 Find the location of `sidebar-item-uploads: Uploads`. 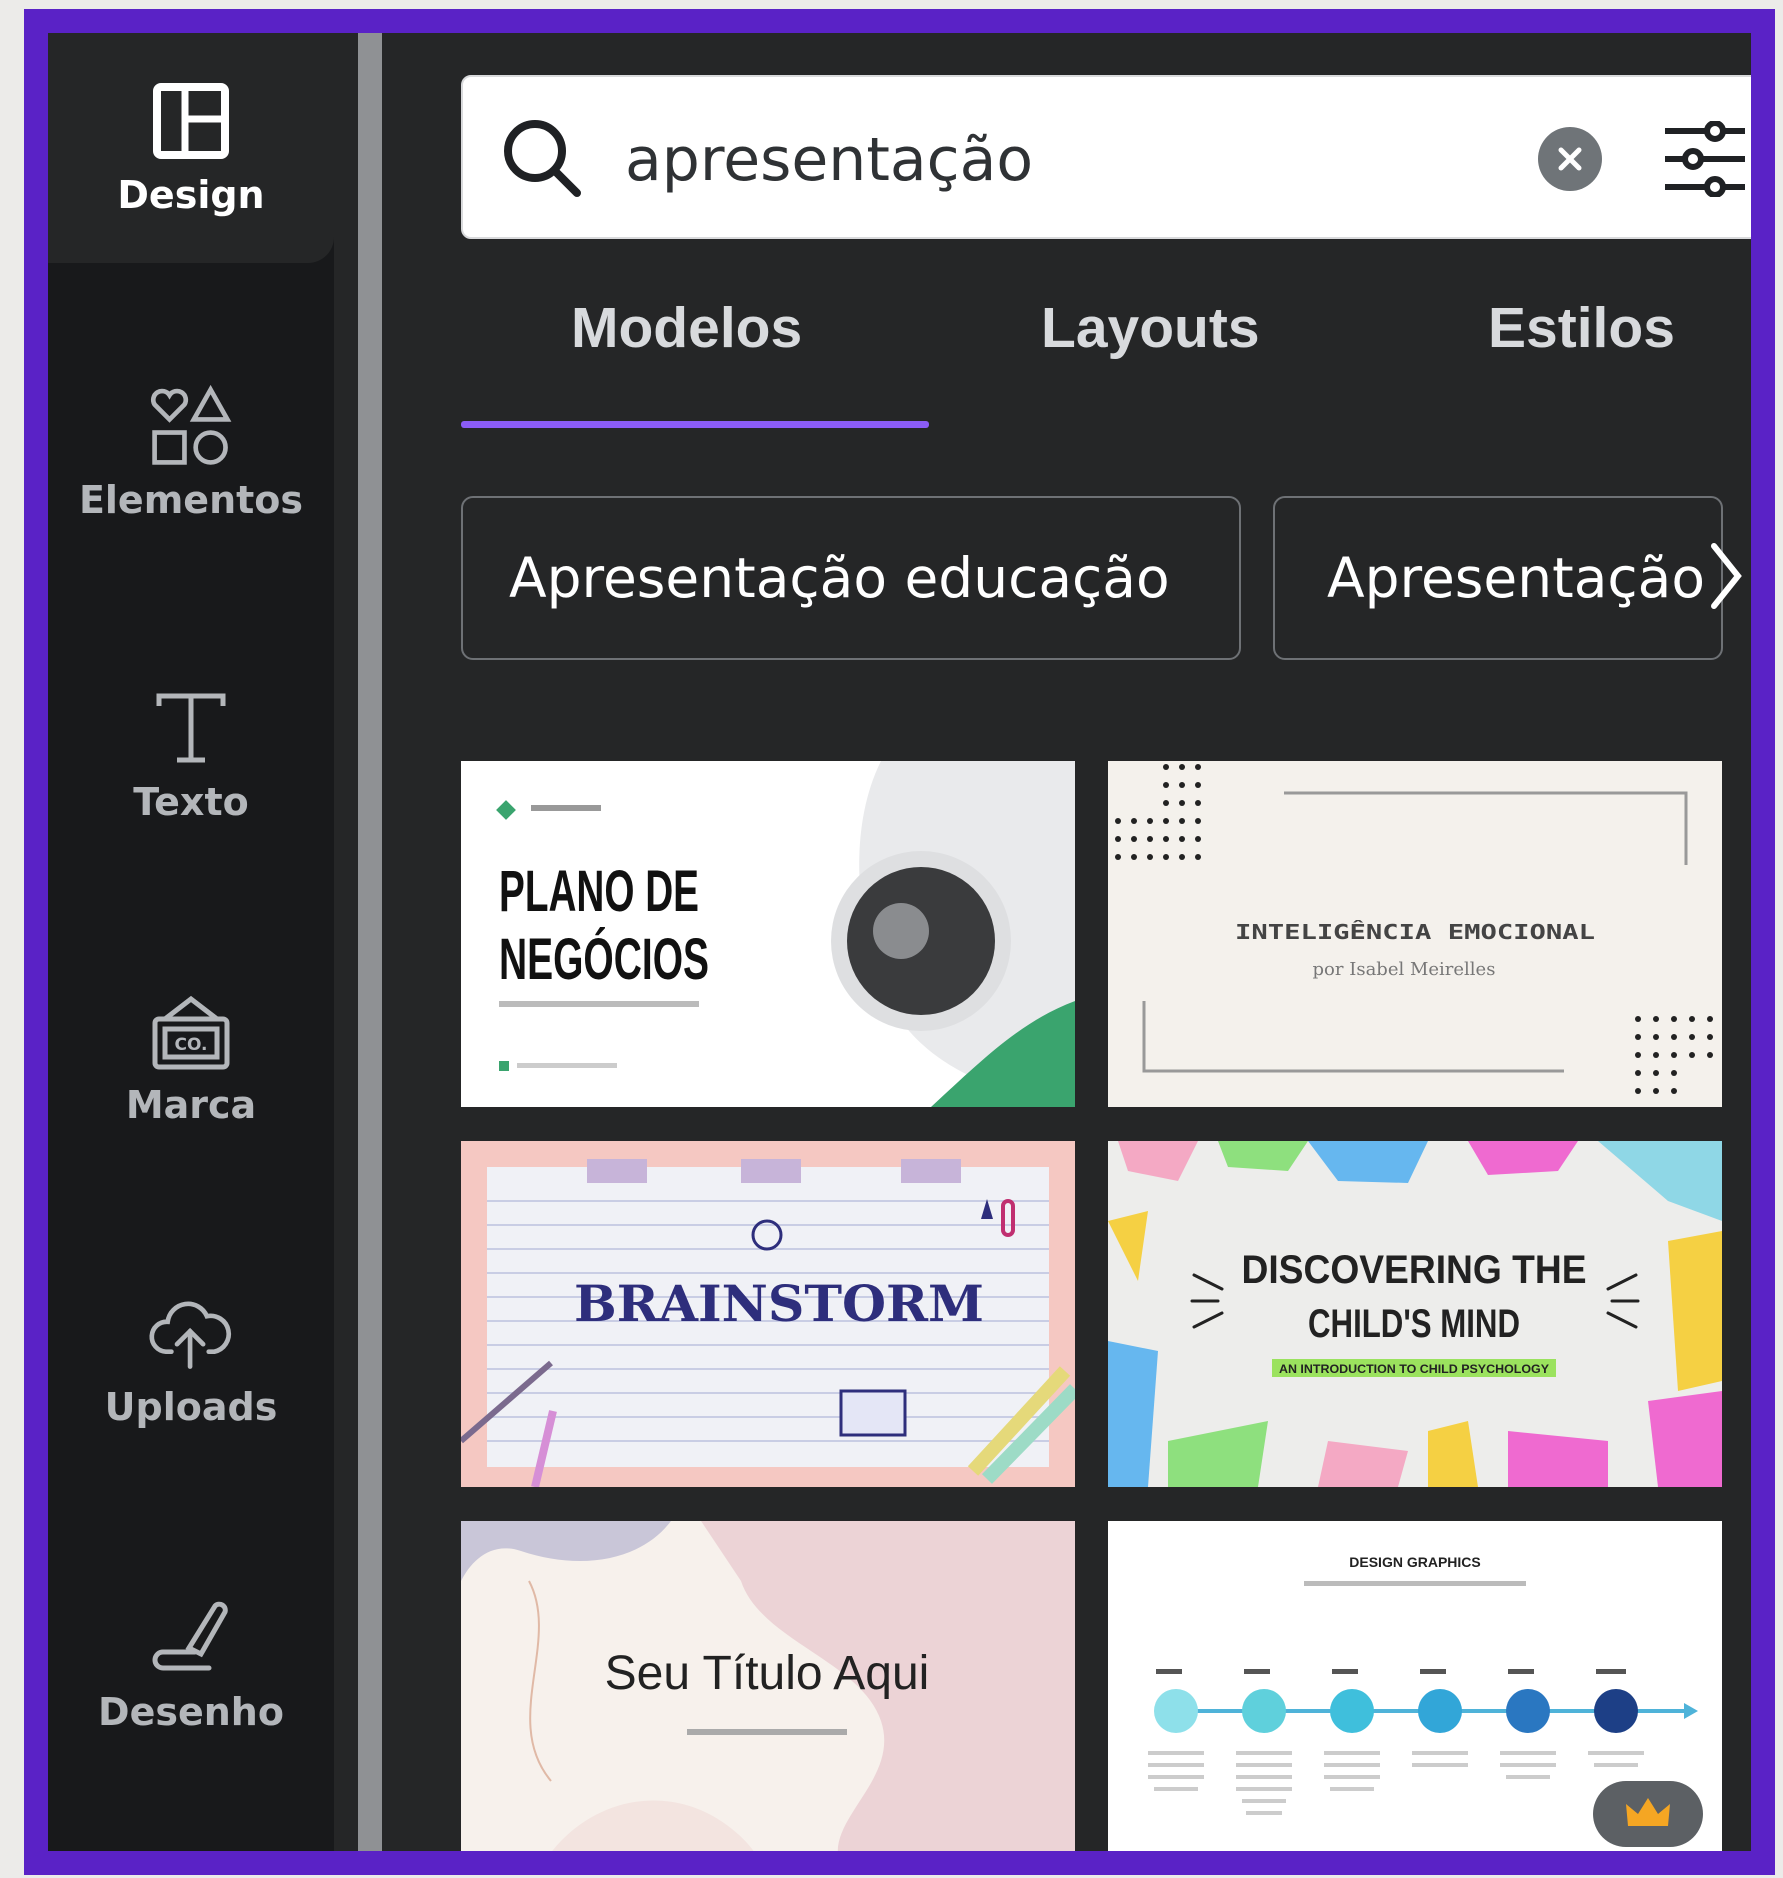

sidebar-item-uploads: Uploads is located at coordinates (191, 1360).